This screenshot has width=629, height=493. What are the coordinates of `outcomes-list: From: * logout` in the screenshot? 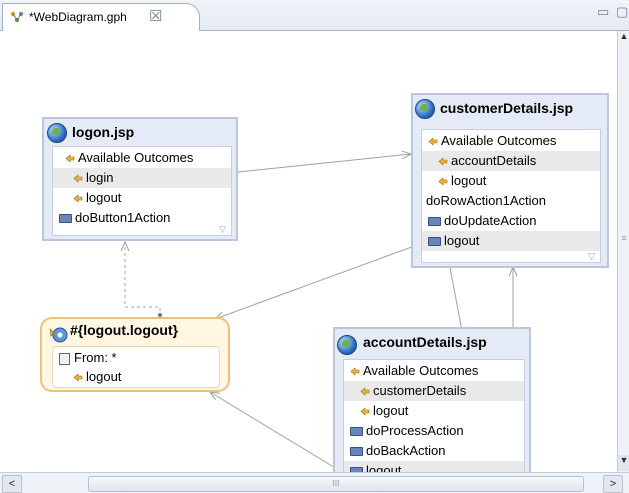 It's located at (136, 367).